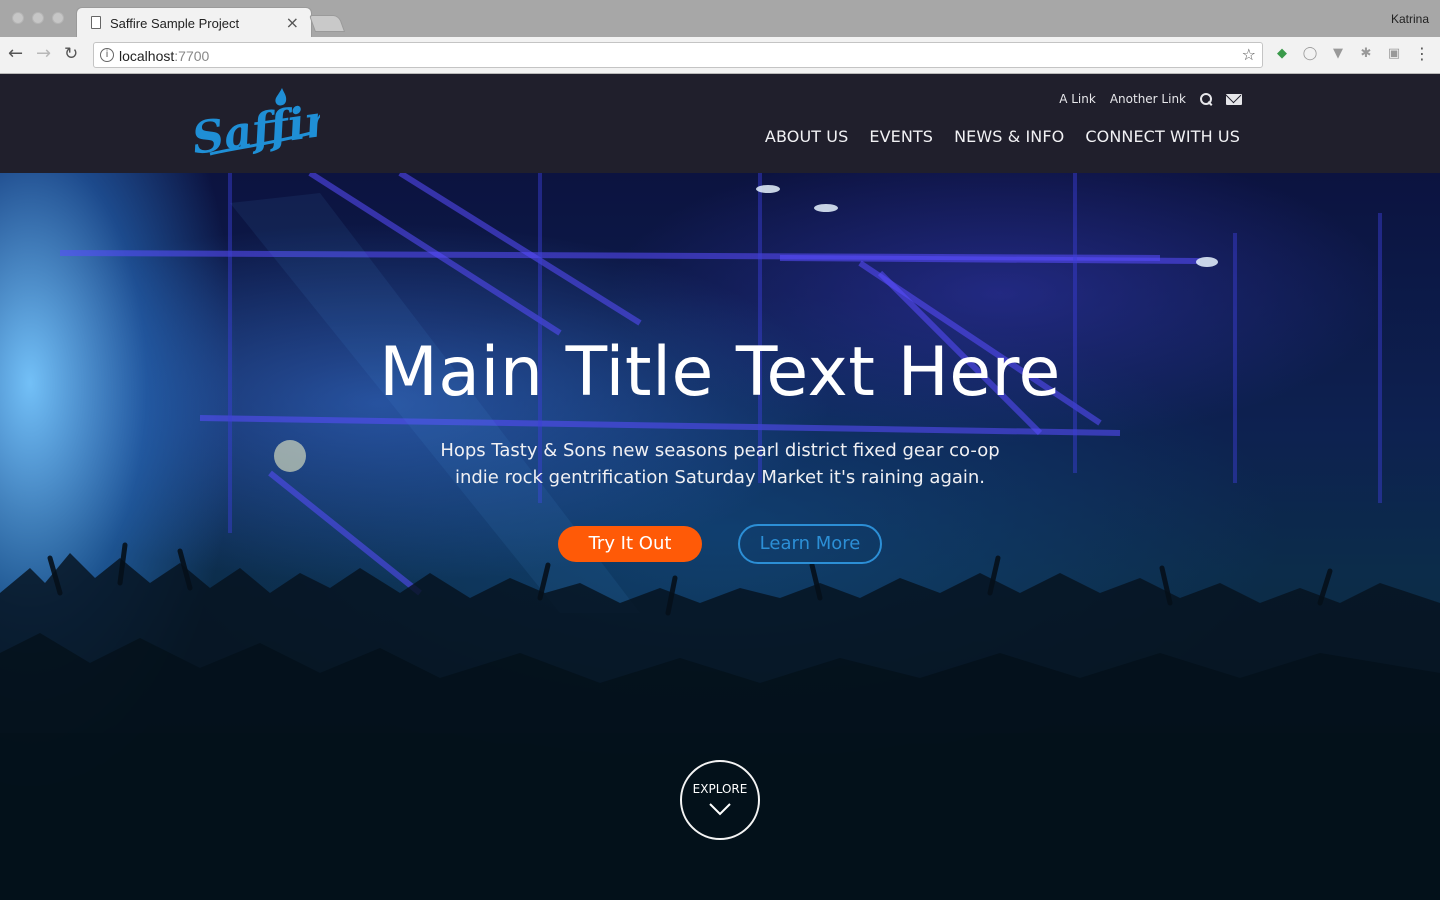 This screenshot has height=900, width=1440. I want to click on vue-devtools-icon: ▼, so click(1338, 54).